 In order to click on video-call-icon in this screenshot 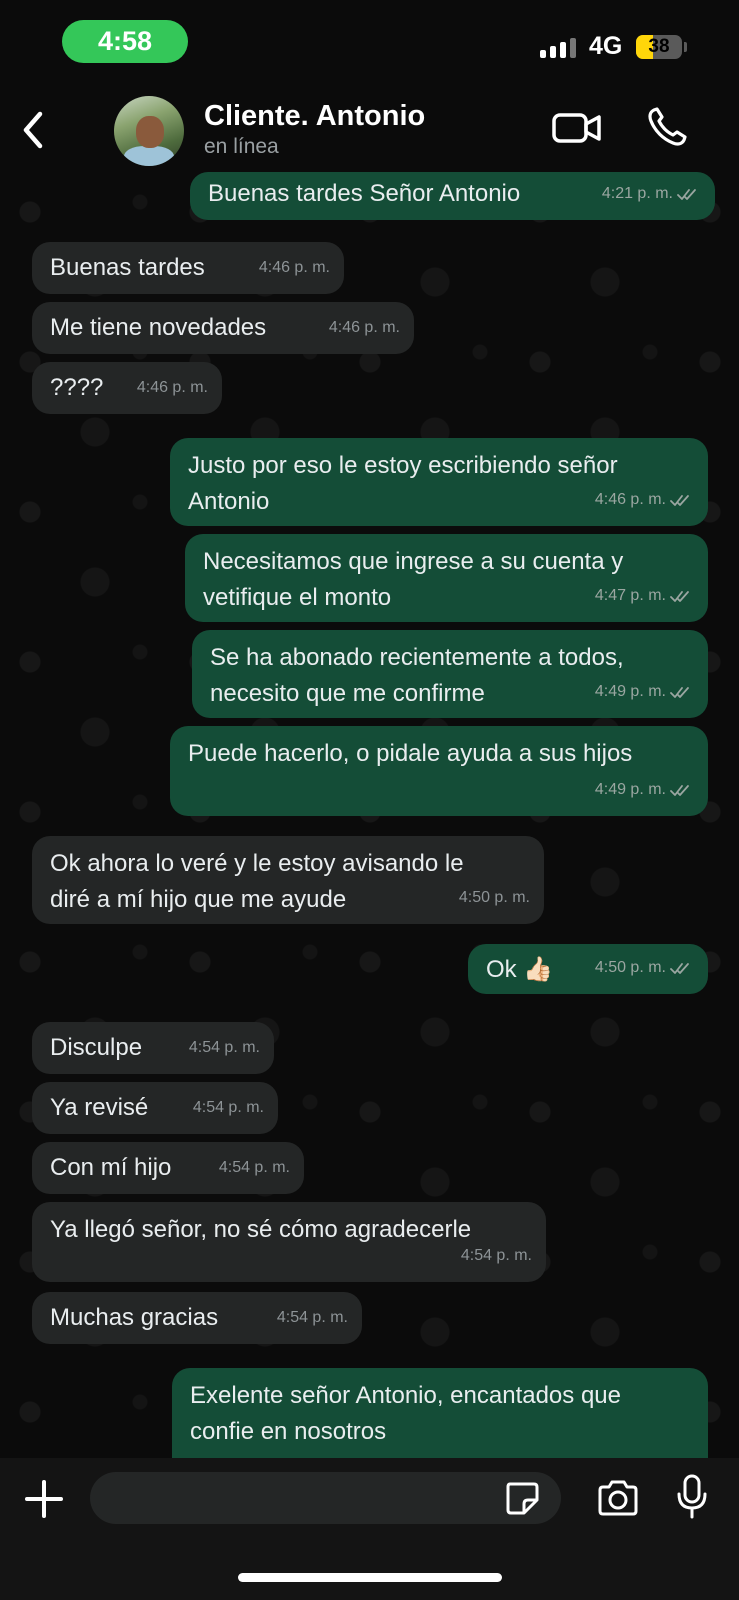, I will do `click(577, 128)`.